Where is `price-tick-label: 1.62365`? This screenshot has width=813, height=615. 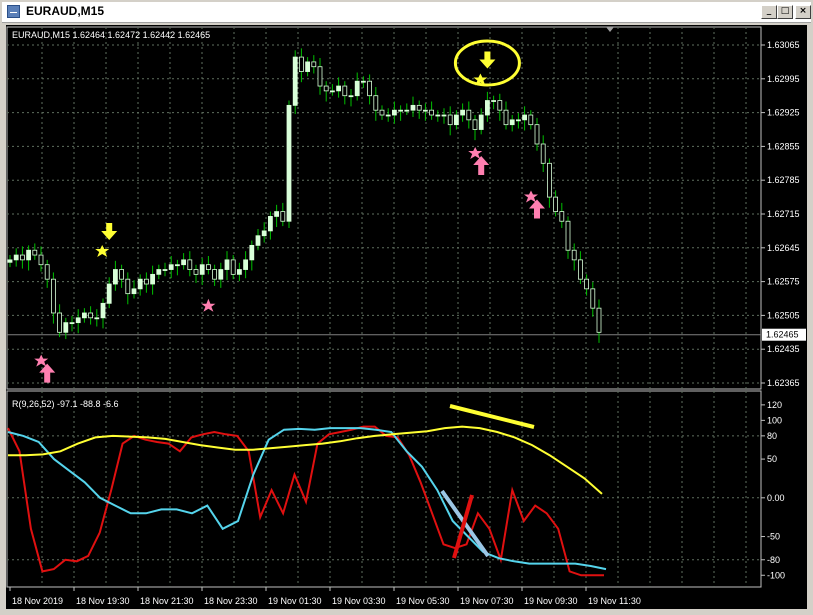
price-tick-label: 1.62365 is located at coordinates (783, 383).